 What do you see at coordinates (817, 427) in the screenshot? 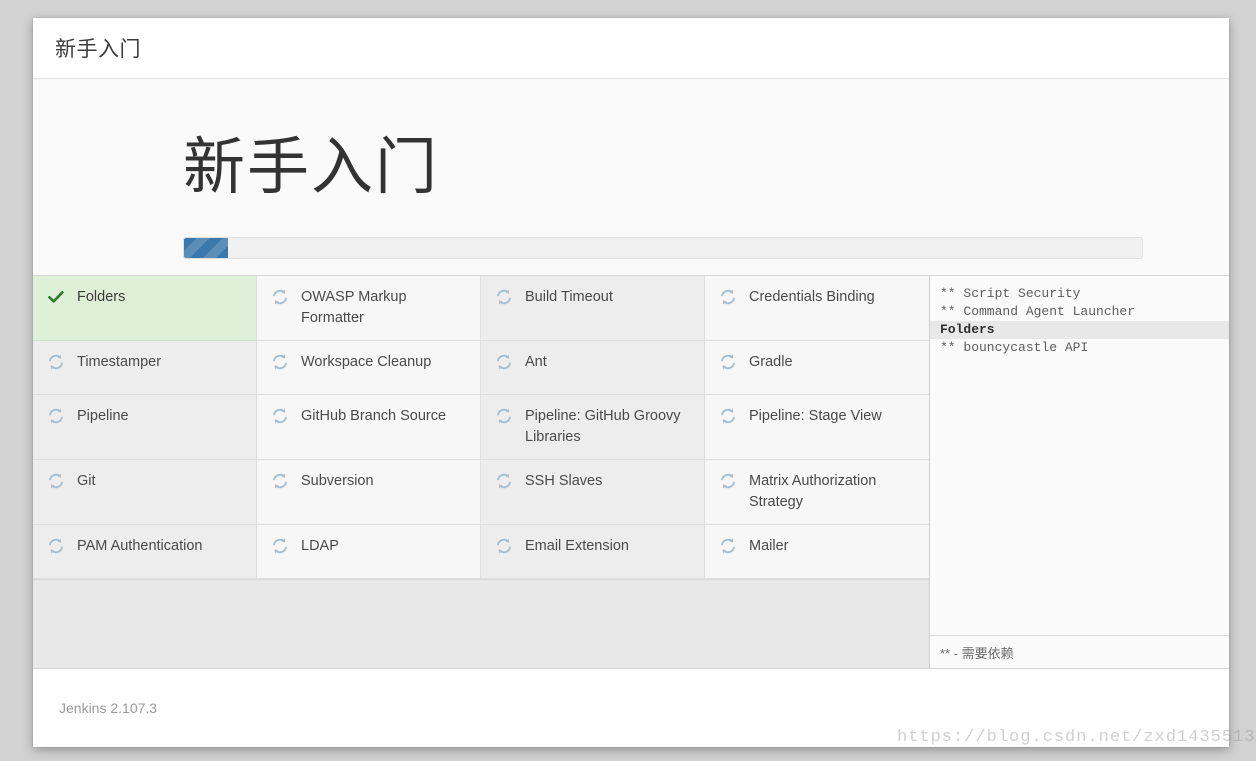
I see `plugin-cell: Pipeline: Stage View` at bounding box center [817, 427].